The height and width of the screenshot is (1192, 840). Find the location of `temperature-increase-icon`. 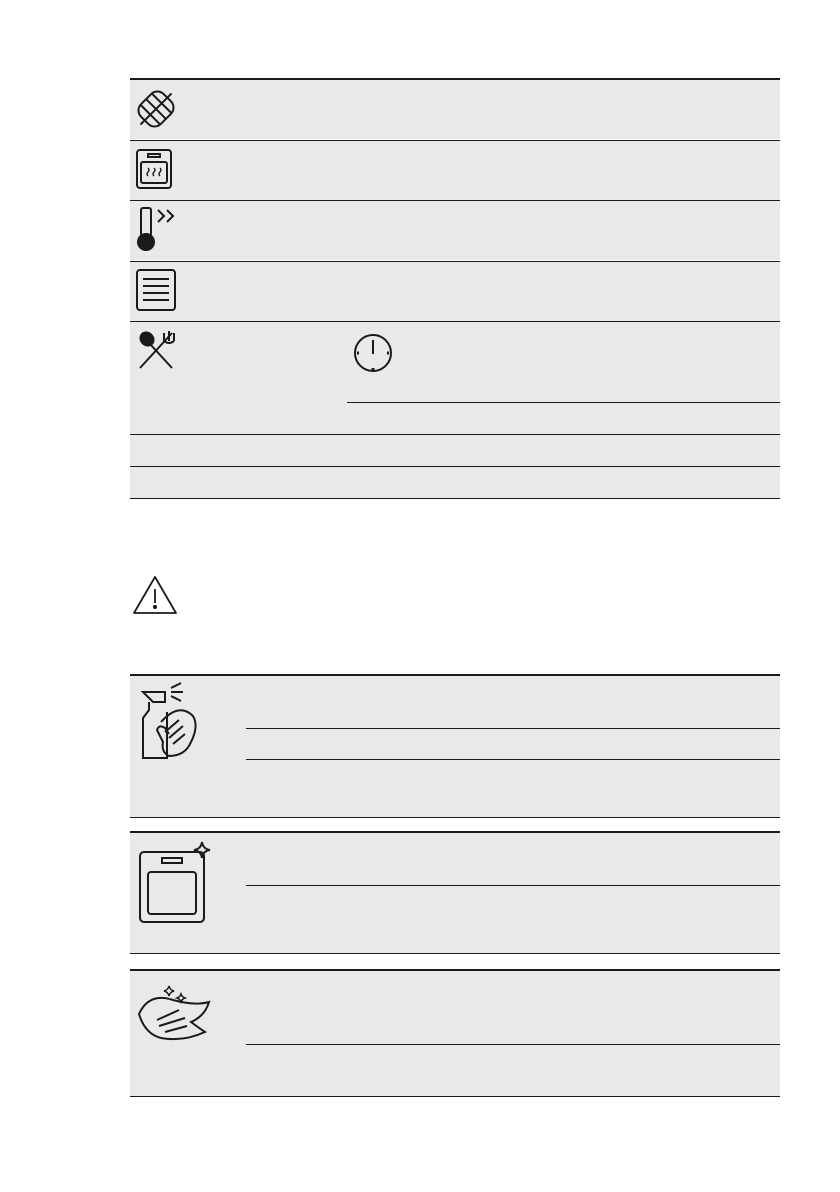

temperature-increase-icon is located at coordinates (159, 229).